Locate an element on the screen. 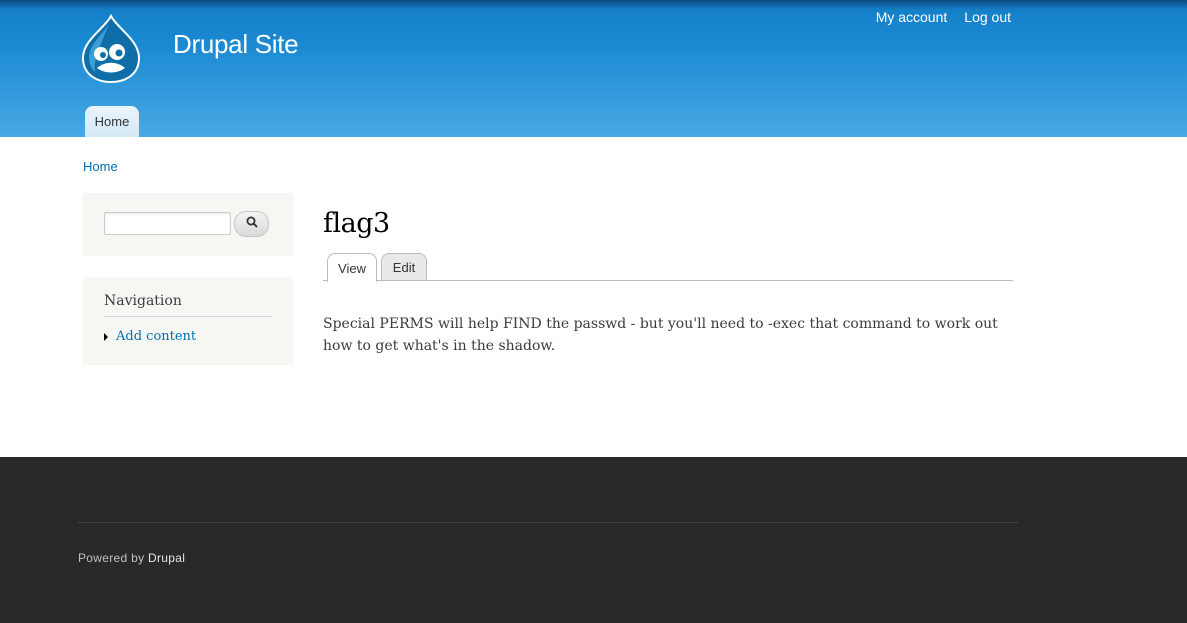  triangle-right-icon is located at coordinates (106, 336).